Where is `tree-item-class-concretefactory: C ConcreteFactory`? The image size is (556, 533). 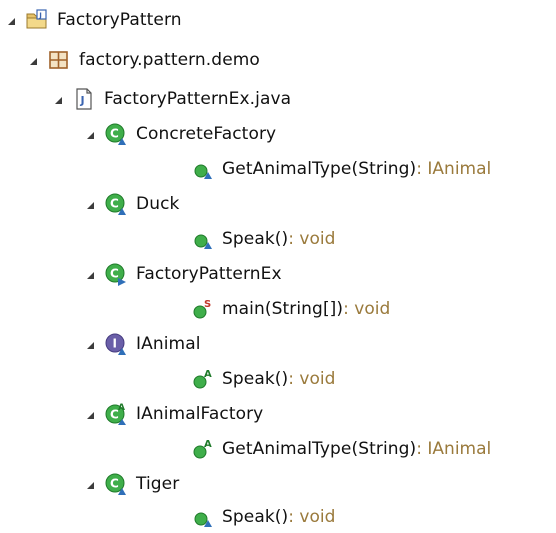 tree-item-class-concretefactory: C ConcreteFactory is located at coordinates (181, 133).